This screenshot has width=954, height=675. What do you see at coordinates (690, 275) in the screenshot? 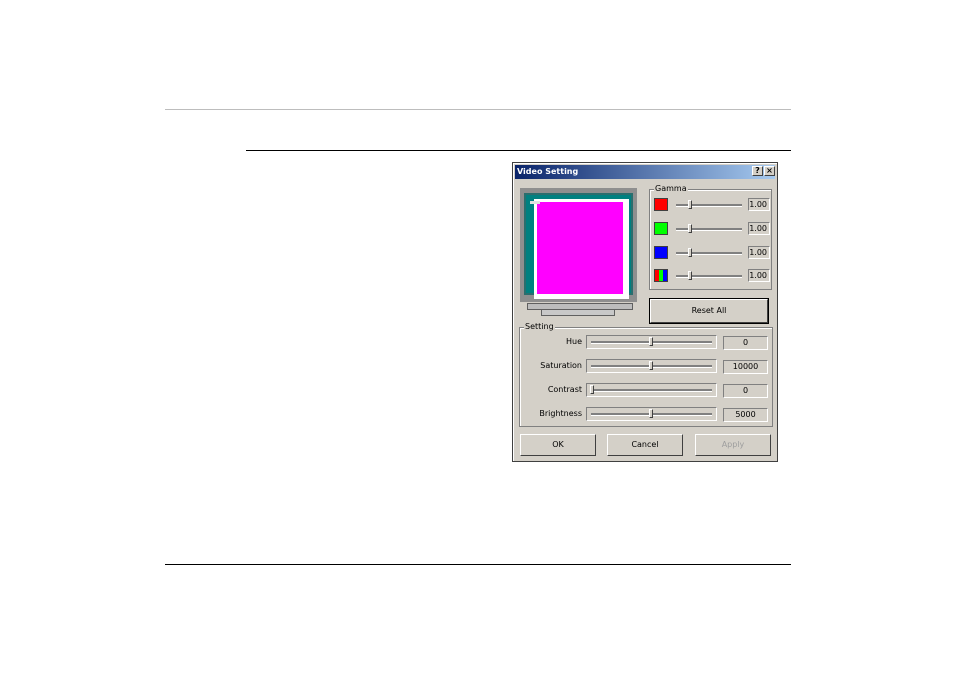
I see `gamma-all-slider-thumb` at bounding box center [690, 275].